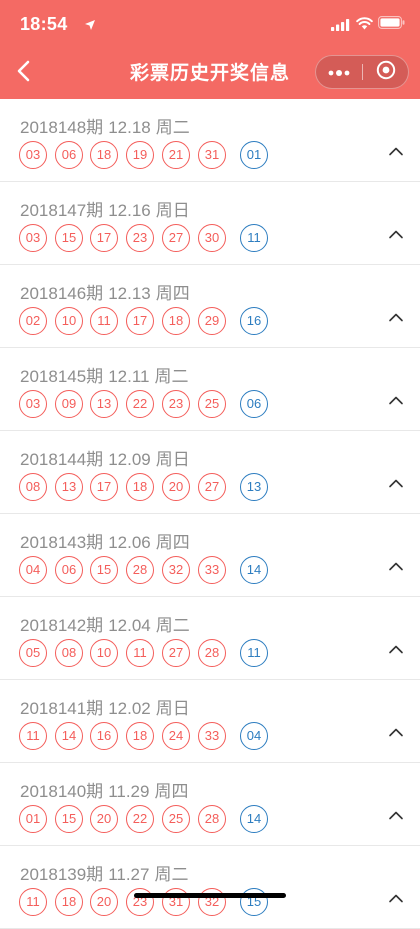 The image size is (420, 929). I want to click on red-ball: 21, so click(176, 155).